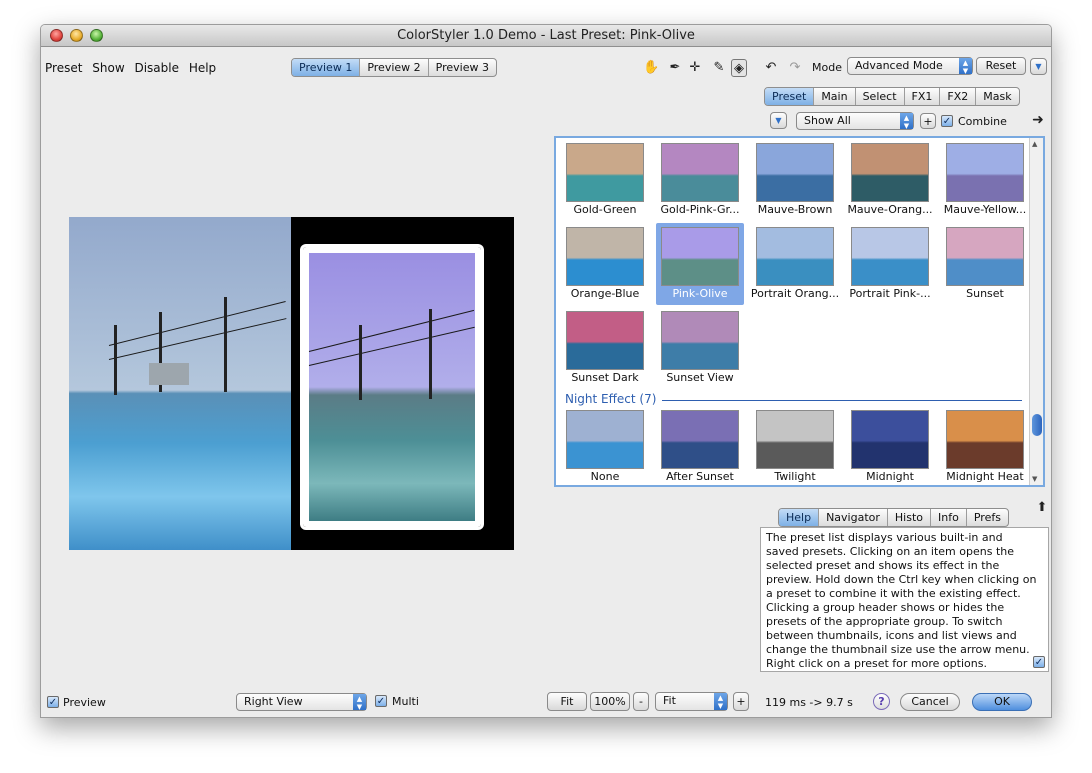 Image resolution: width=1092 pixels, height=773 pixels. Describe the element at coordinates (610, 701) in the screenshot. I see `zoom-100-button: 100%` at that location.